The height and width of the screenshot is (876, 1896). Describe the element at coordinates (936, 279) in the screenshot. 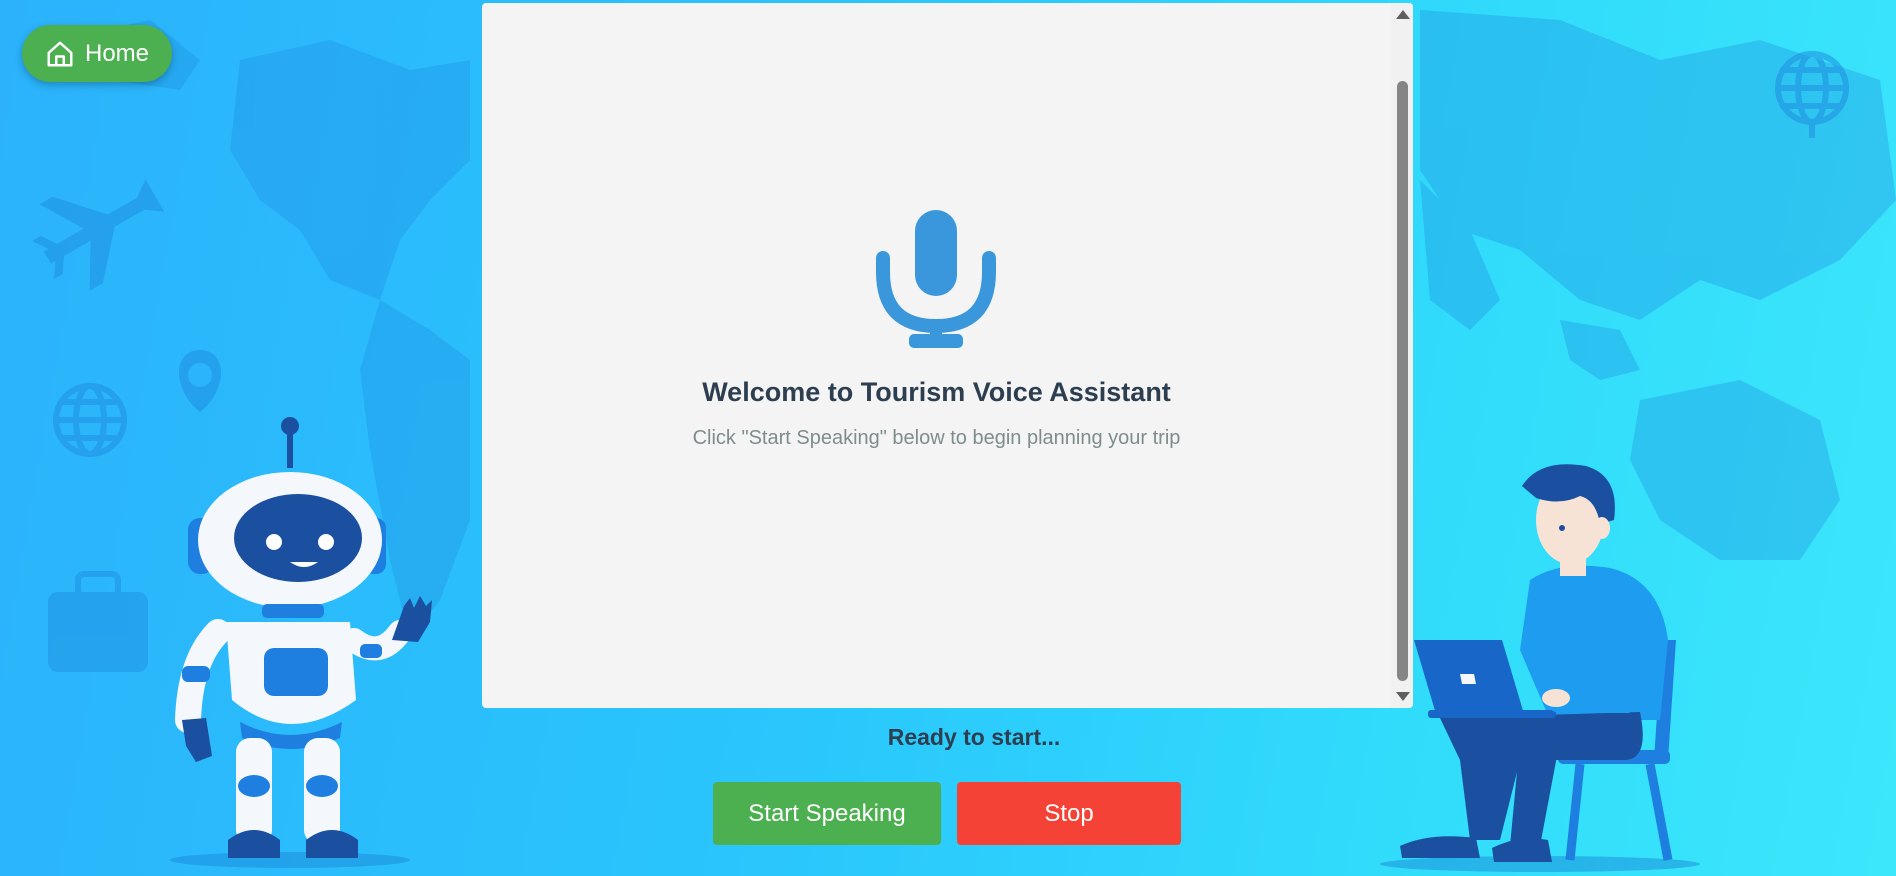

I see `microphone-icon` at that location.